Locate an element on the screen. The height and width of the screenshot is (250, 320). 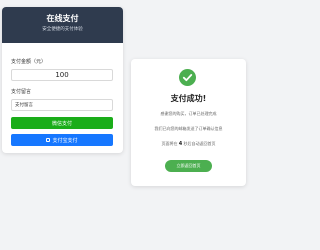
success-check-icon is located at coordinates (187, 77).